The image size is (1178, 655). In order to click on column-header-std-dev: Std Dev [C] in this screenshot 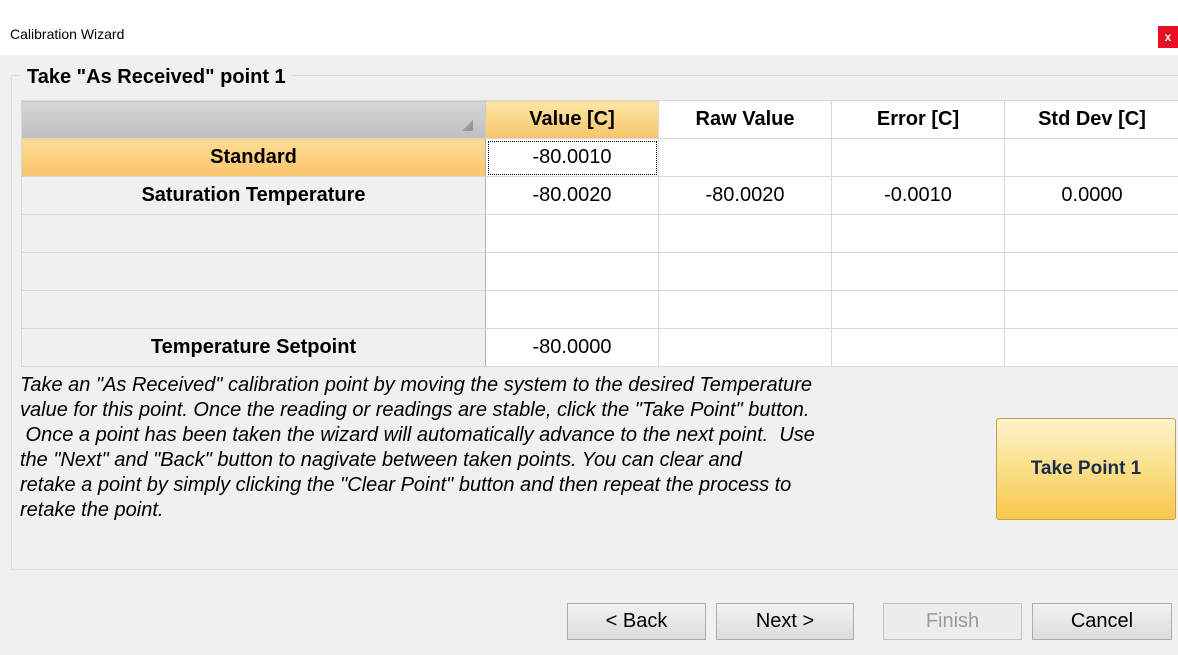, I will do `click(1091, 119)`.